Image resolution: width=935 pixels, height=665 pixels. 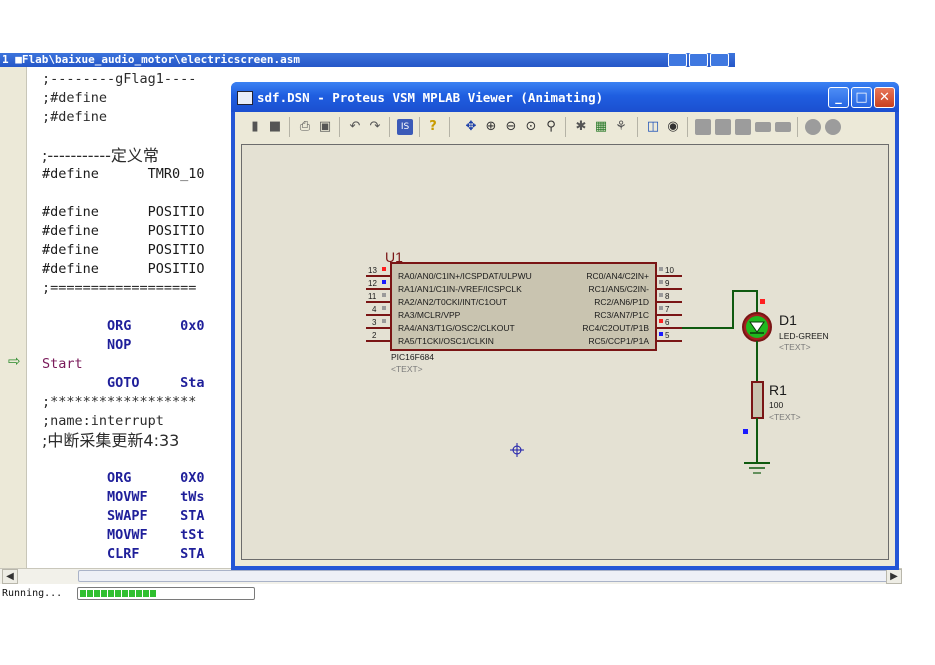 What do you see at coordinates (123, 535) in the screenshot?
I see `code-line: MOVWF tSt` at bounding box center [123, 535].